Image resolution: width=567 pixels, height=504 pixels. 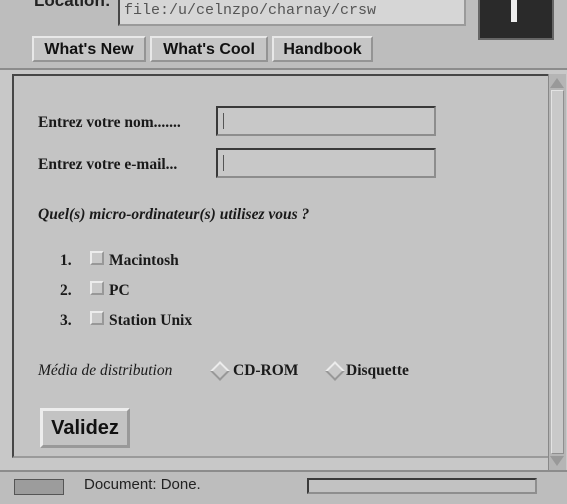 What do you see at coordinates (97, 318) in the screenshot?
I see `station-unix-checkbox` at bounding box center [97, 318].